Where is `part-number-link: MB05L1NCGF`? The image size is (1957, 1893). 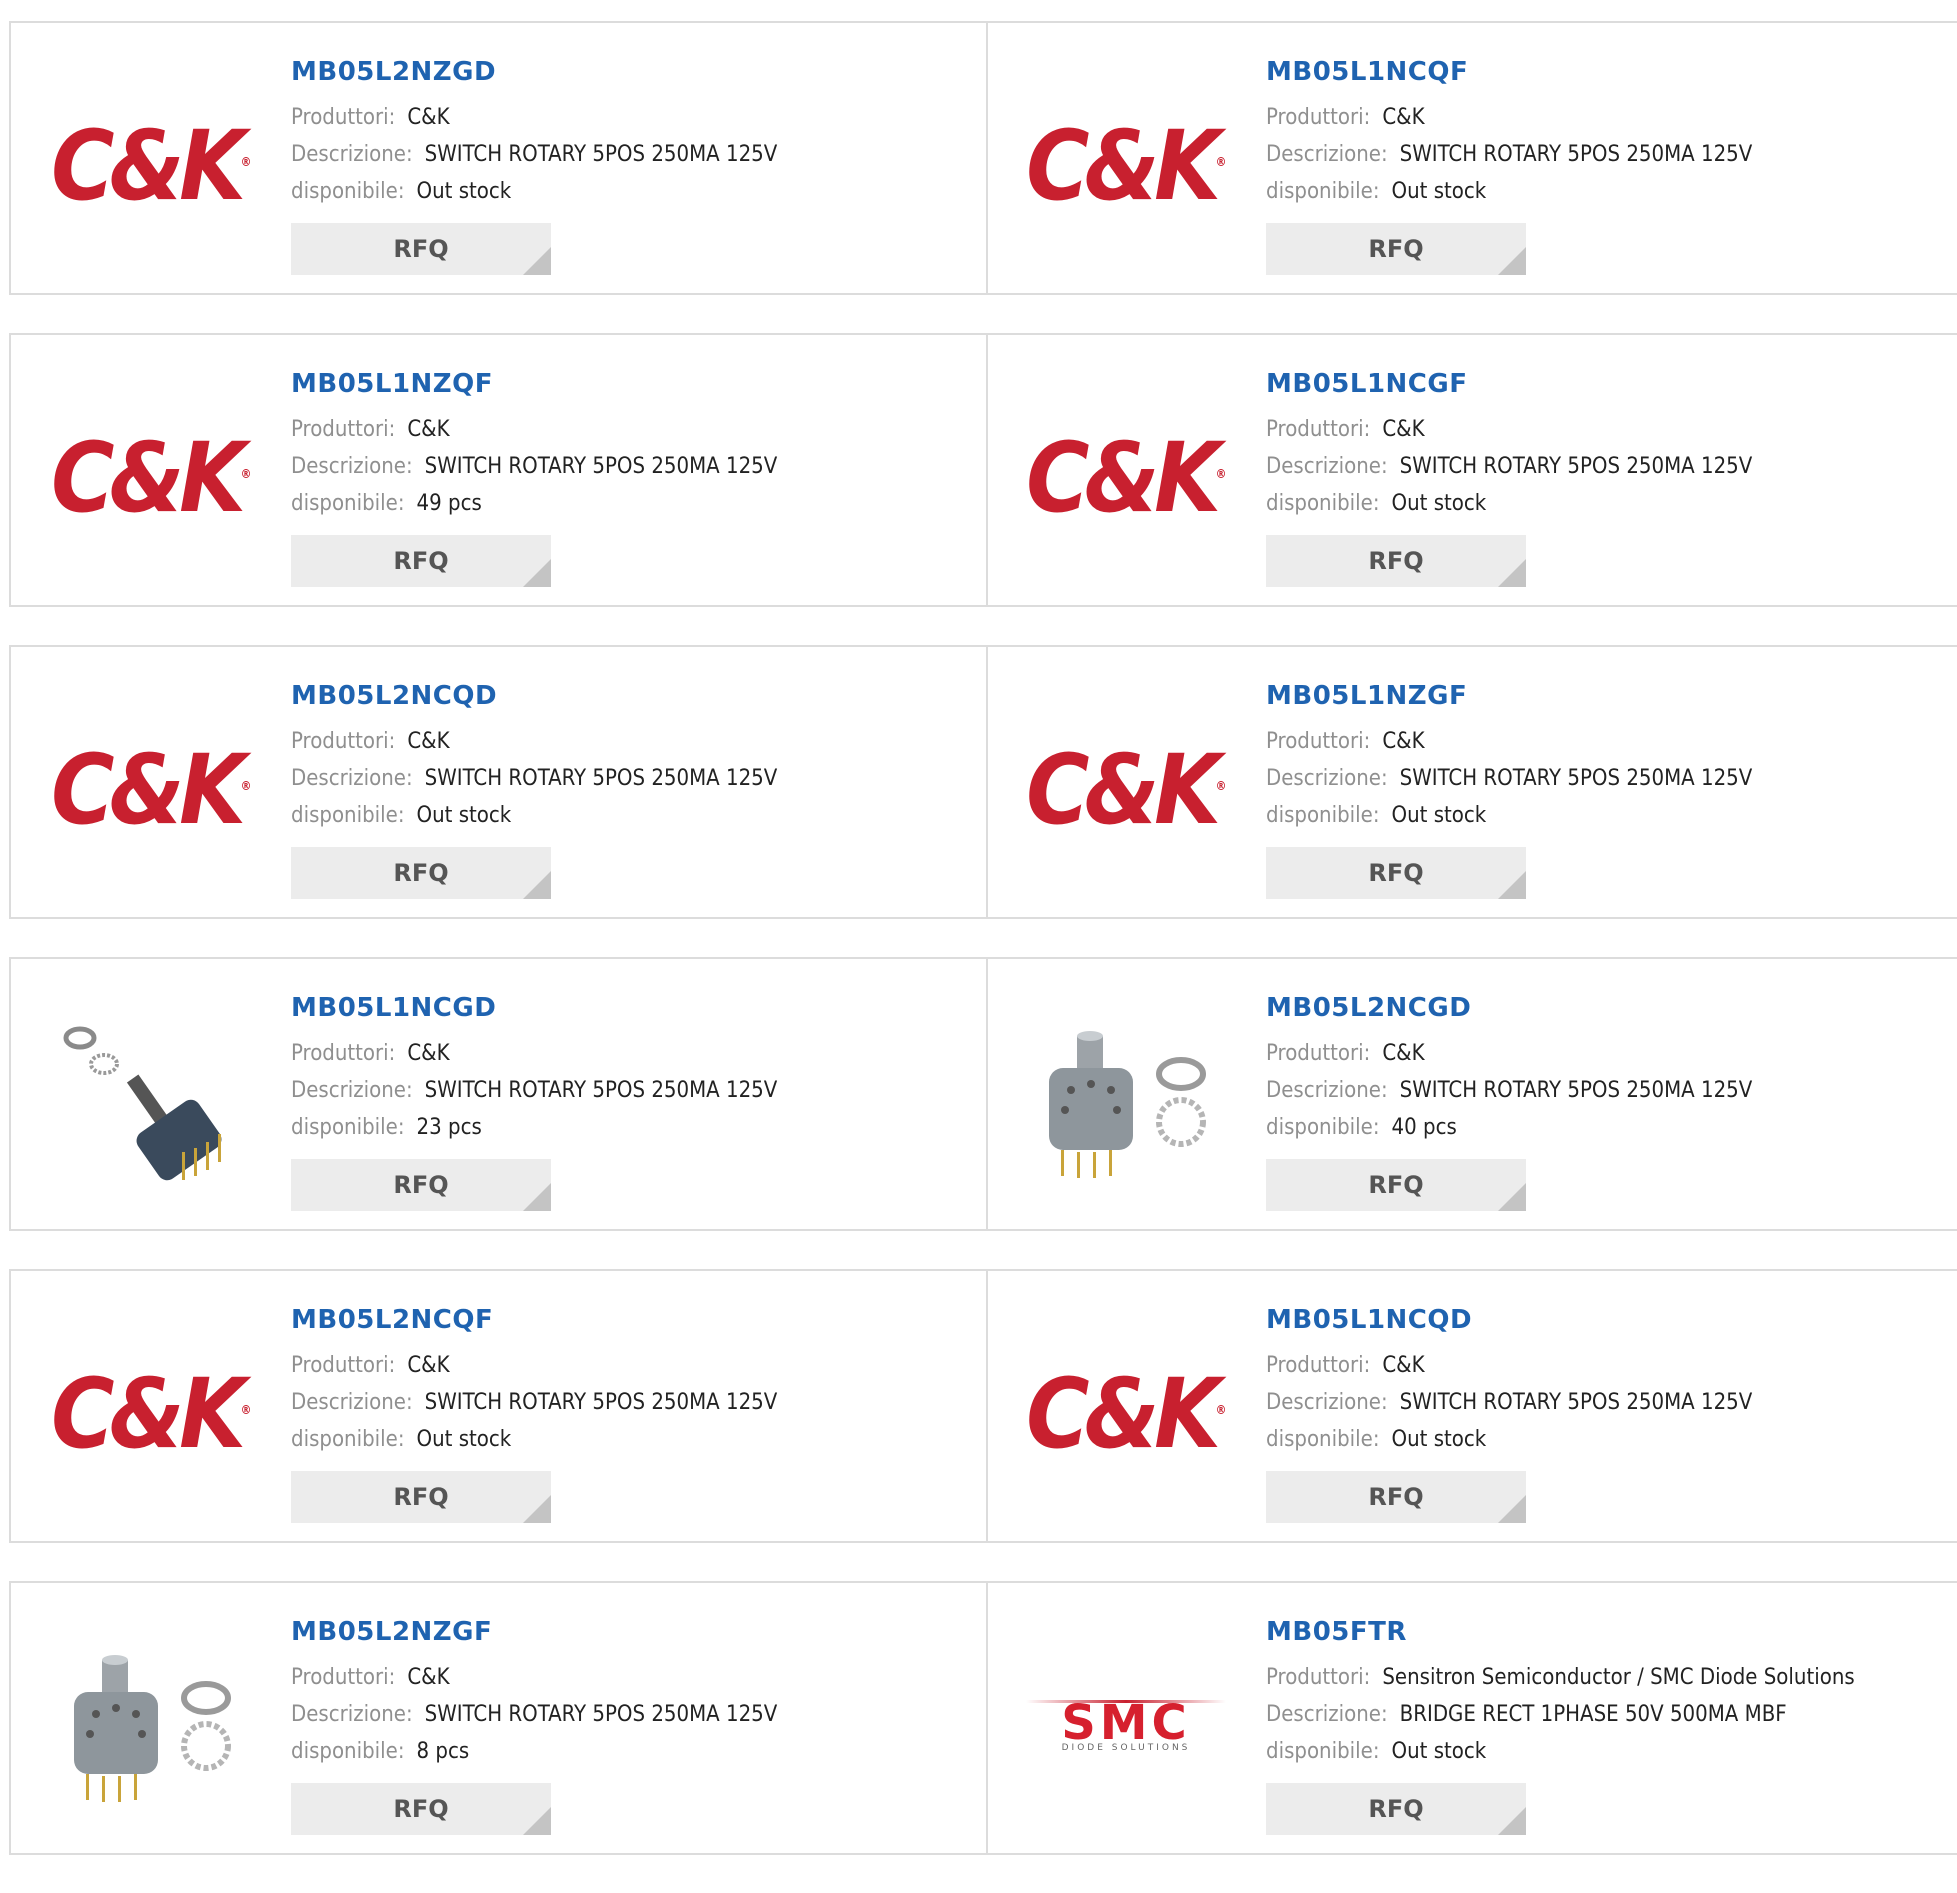 part-number-link: MB05L1NCGF is located at coordinates (1606, 384).